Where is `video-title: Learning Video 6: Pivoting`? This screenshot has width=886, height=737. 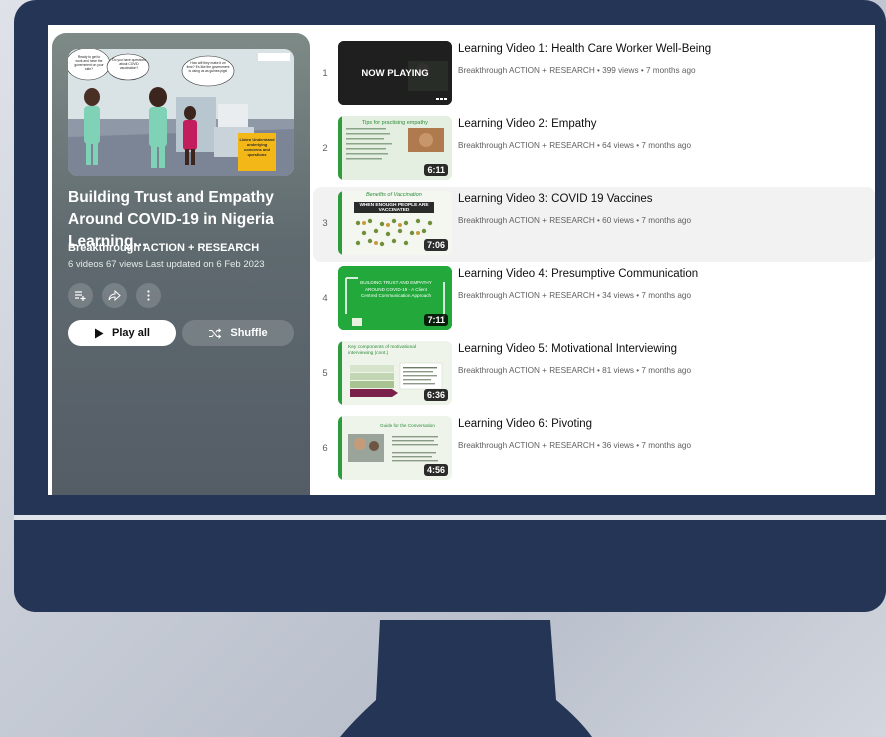
video-title: Learning Video 6: Pivoting is located at coordinates (525, 424).